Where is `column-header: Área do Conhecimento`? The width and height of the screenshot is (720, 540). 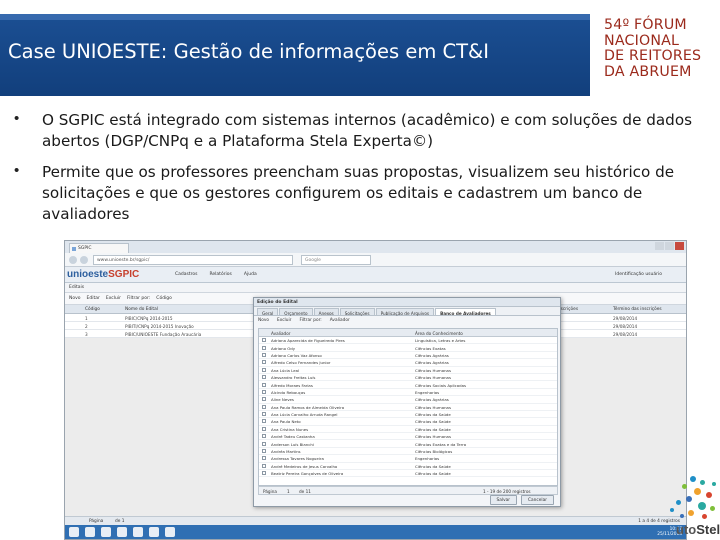 column-header: Área do Conhecimento is located at coordinates (439, 333).